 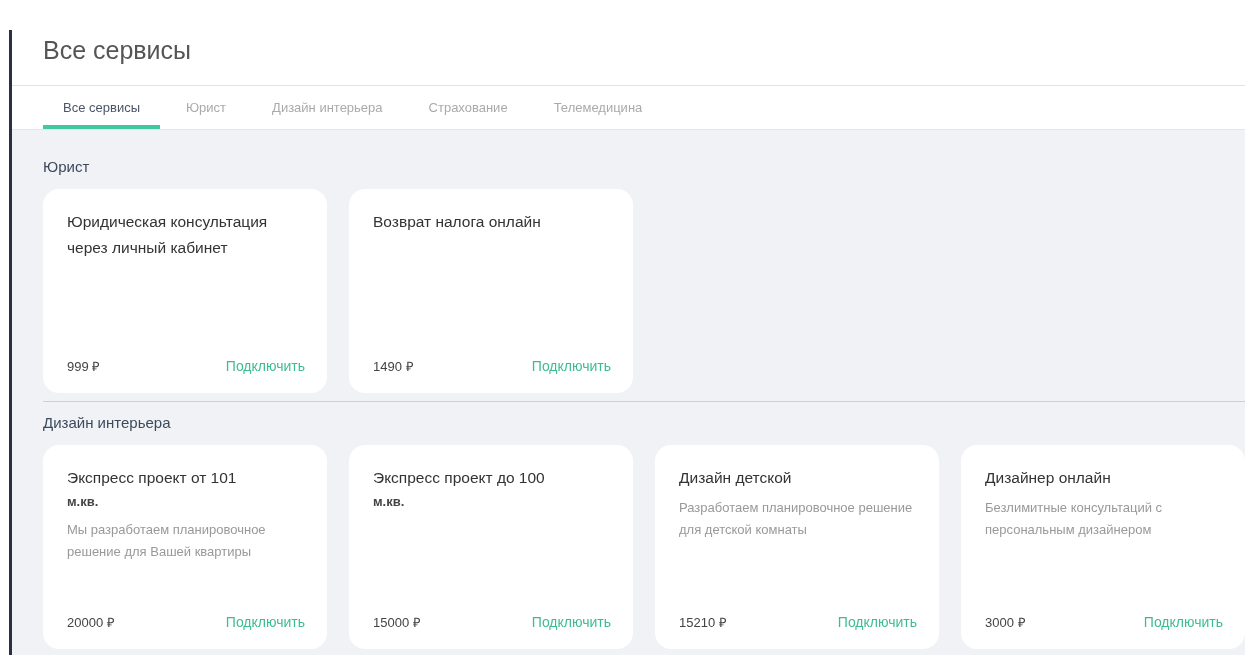 What do you see at coordinates (327, 107) in the screenshot?
I see `tab: Дизайн интерьера` at bounding box center [327, 107].